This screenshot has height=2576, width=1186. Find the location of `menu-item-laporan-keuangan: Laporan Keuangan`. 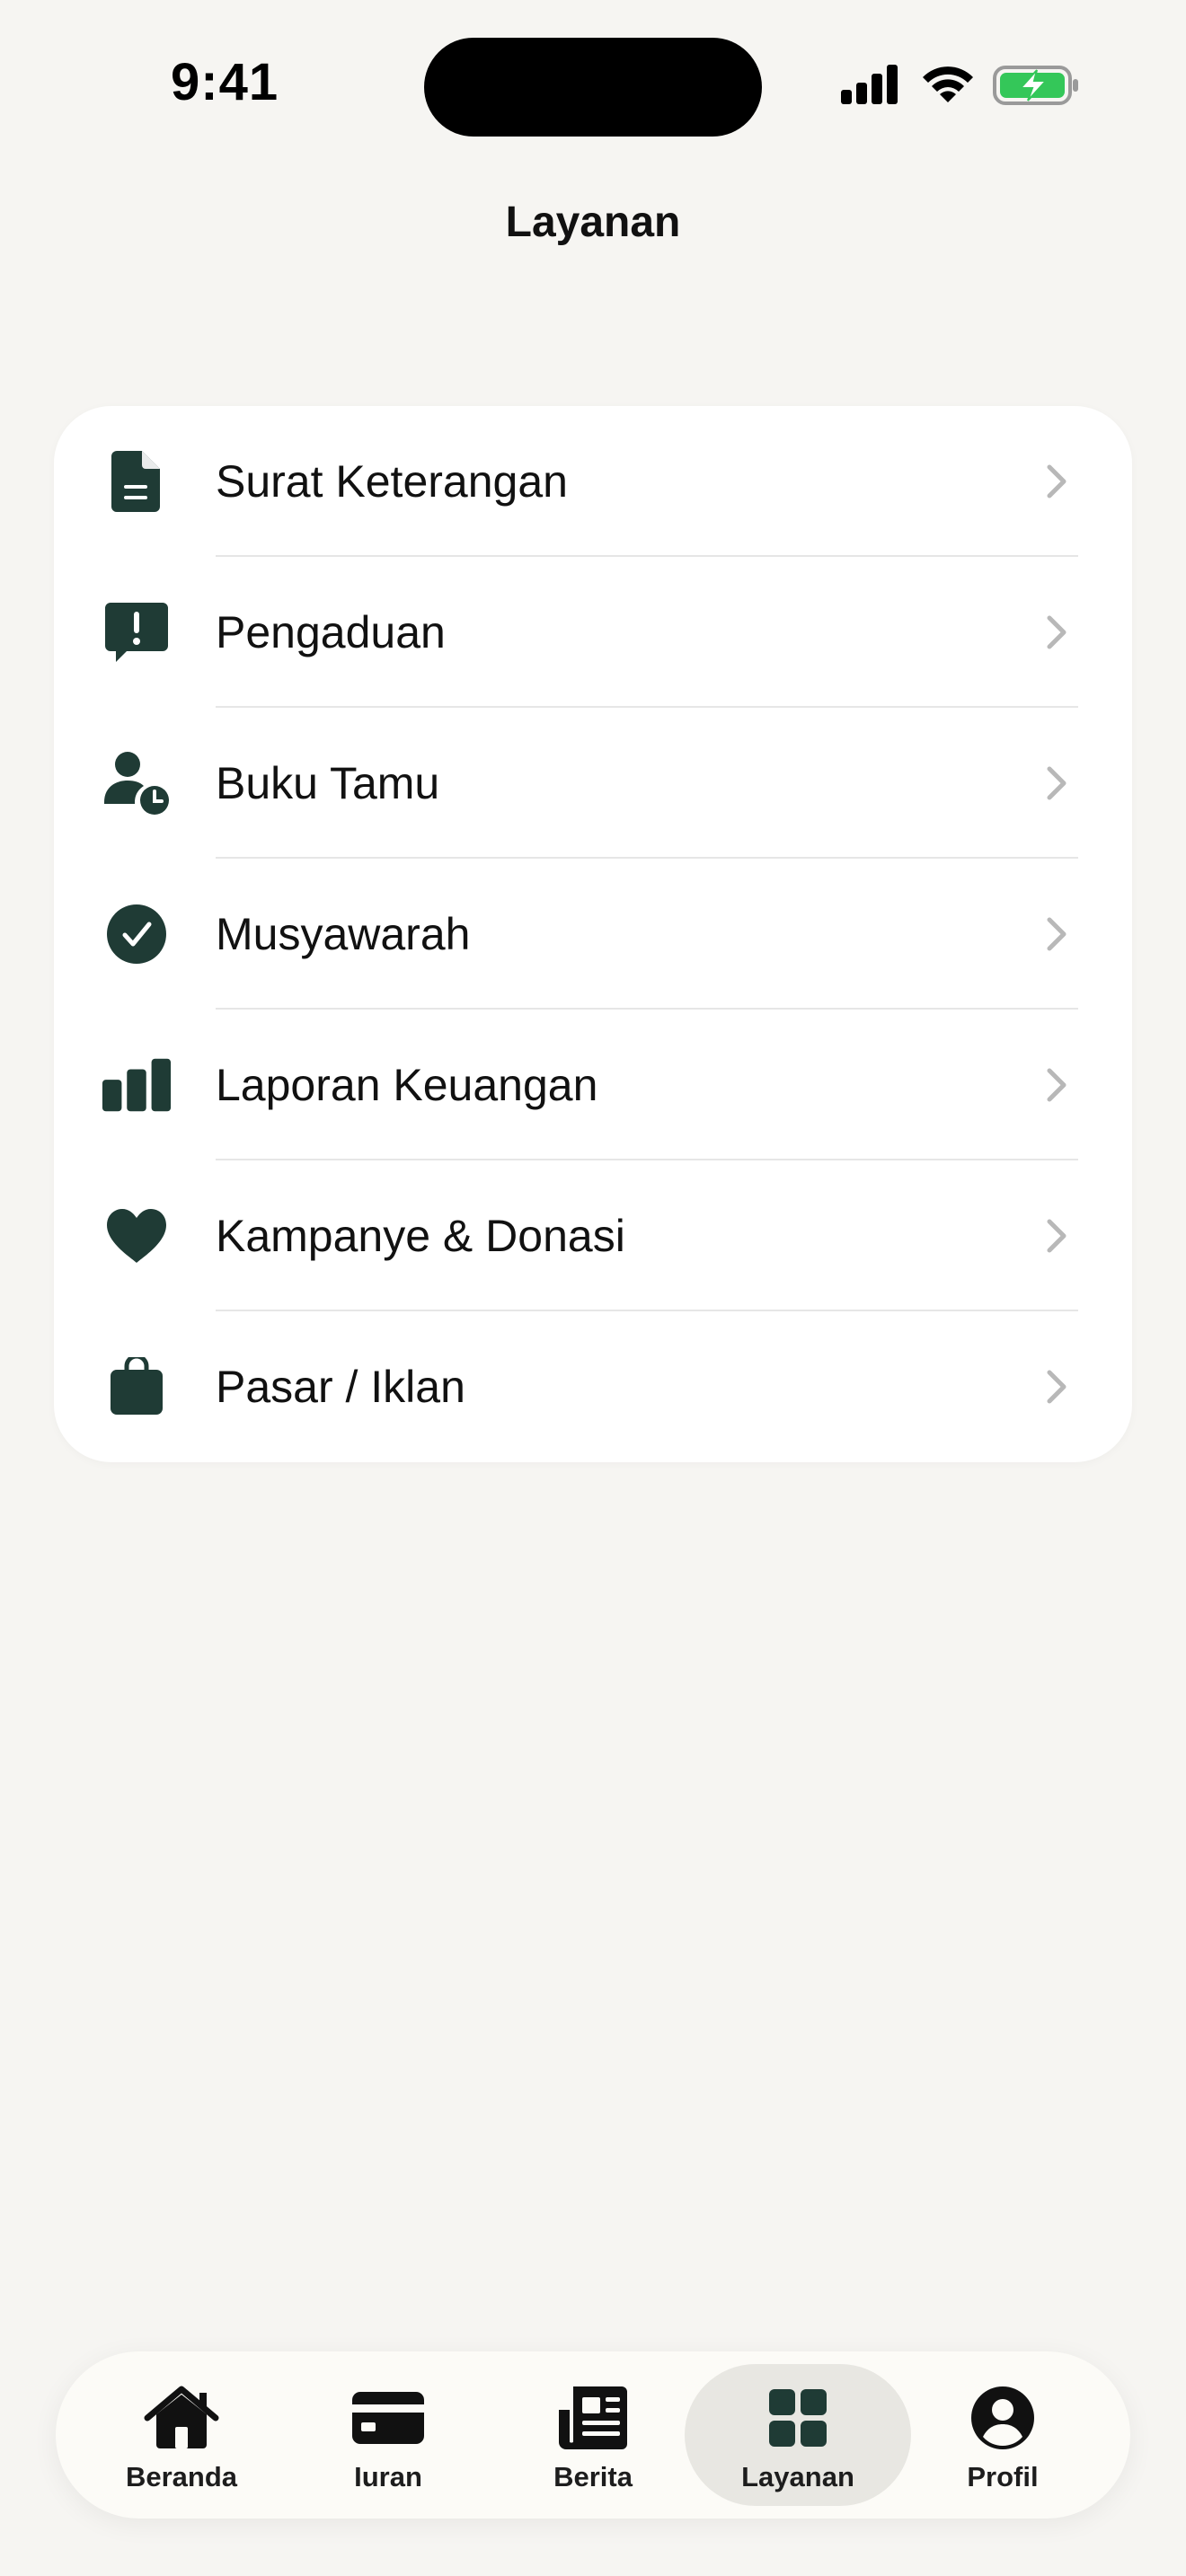

menu-item-laporan-keuangan: Laporan Keuangan is located at coordinates (593, 1085).